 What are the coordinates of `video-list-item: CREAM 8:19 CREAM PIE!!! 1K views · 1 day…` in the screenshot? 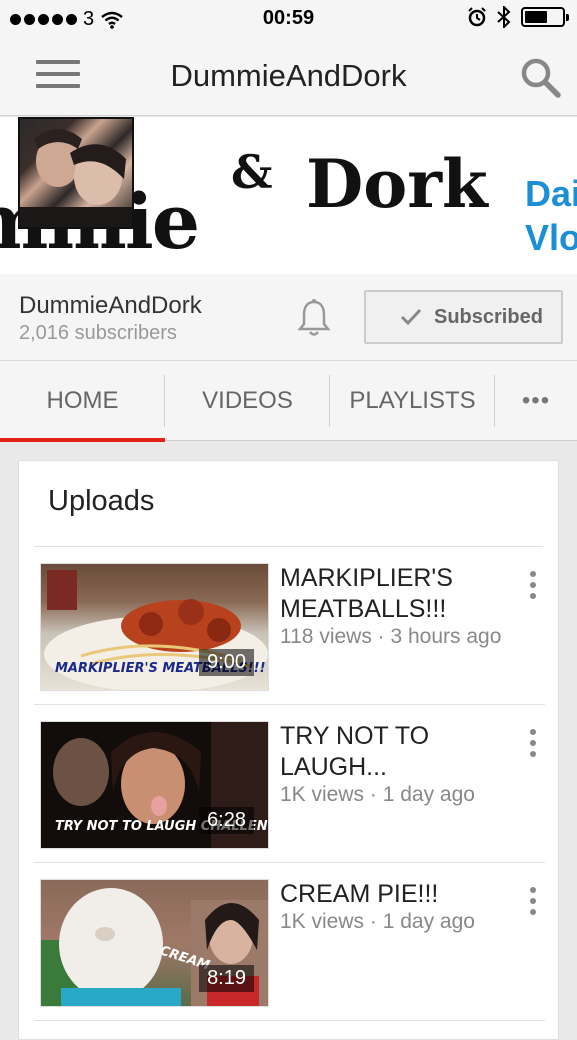 It's located at (289, 942).